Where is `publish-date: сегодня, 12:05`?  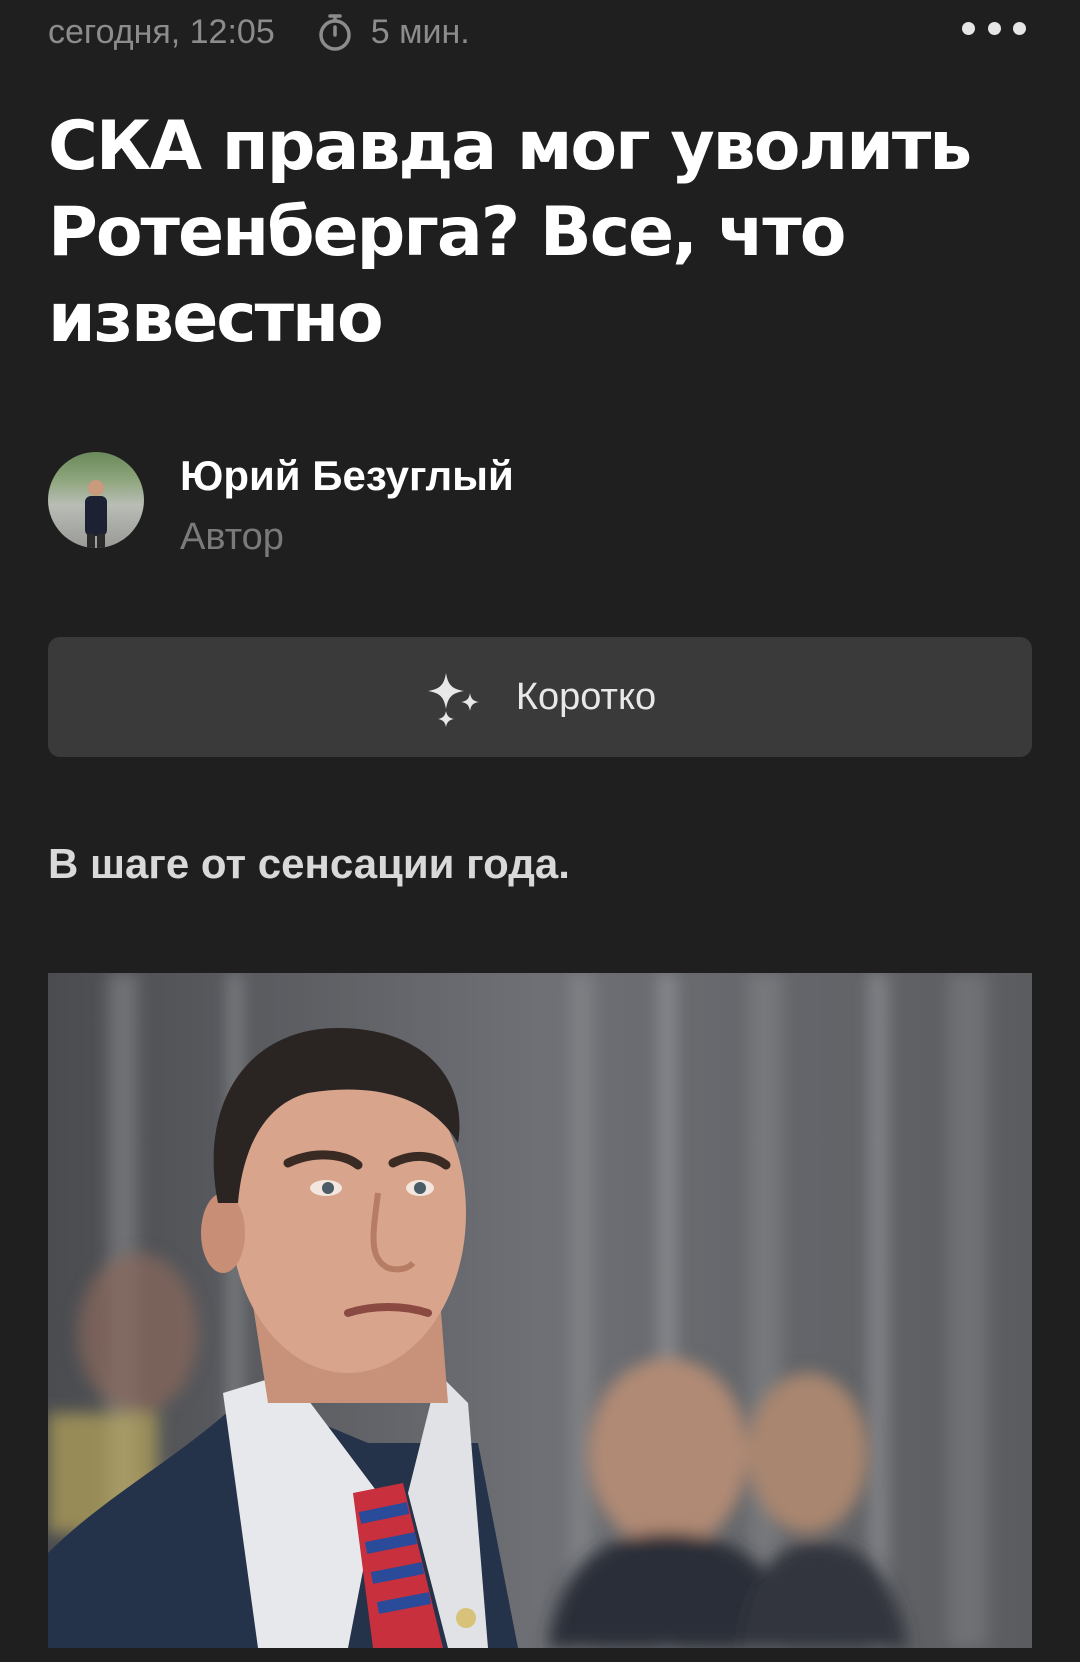
publish-date: сегодня, 12:05 is located at coordinates (161, 31).